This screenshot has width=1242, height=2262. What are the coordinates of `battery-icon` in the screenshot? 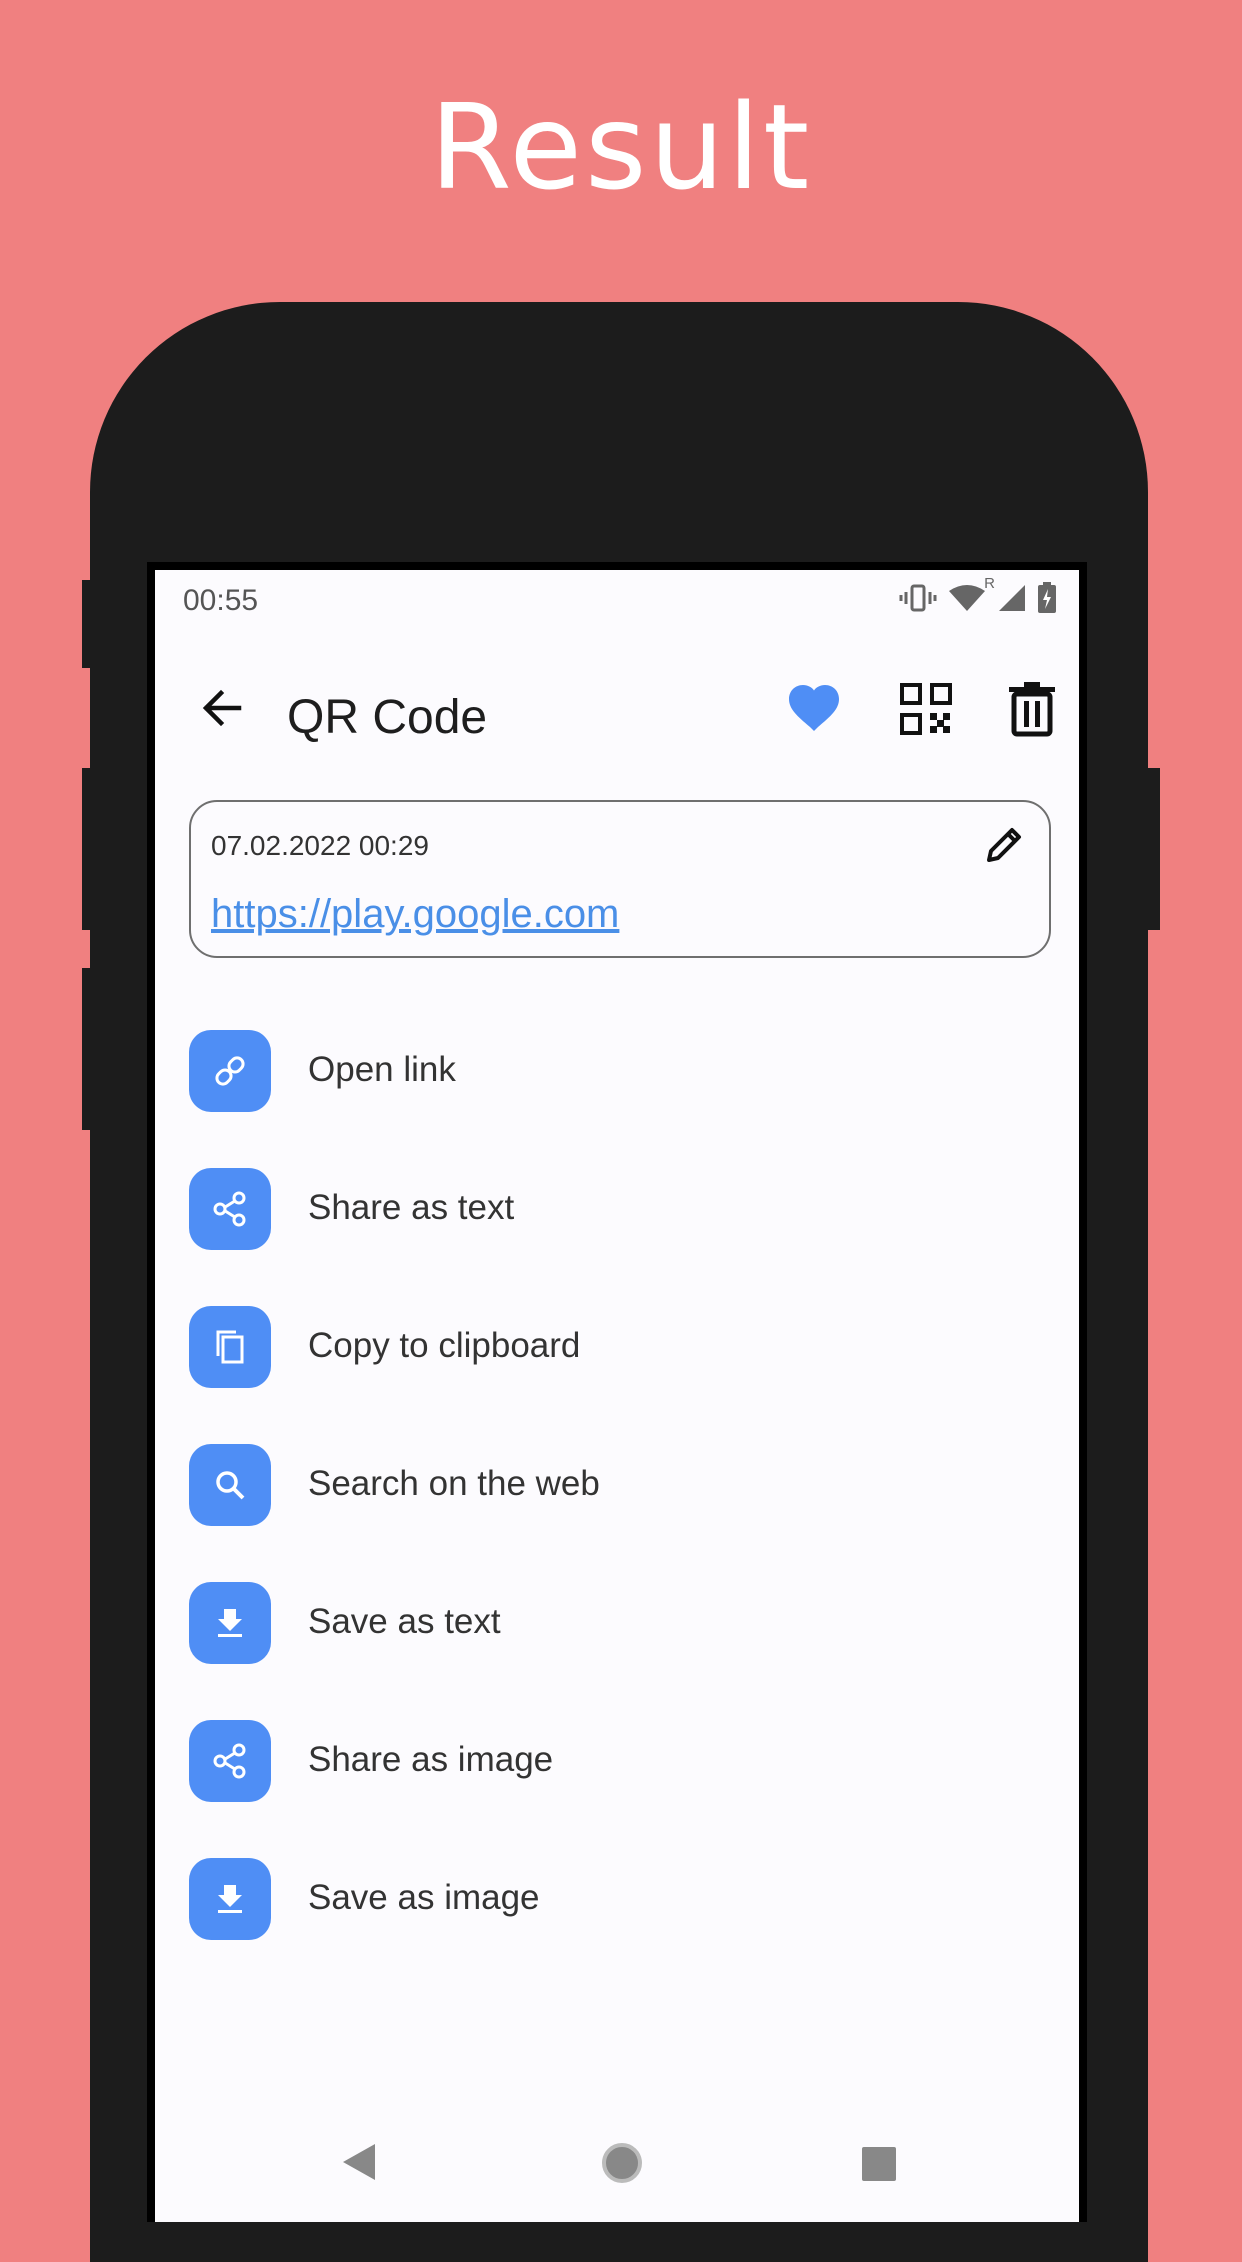 It's located at (1047, 600).